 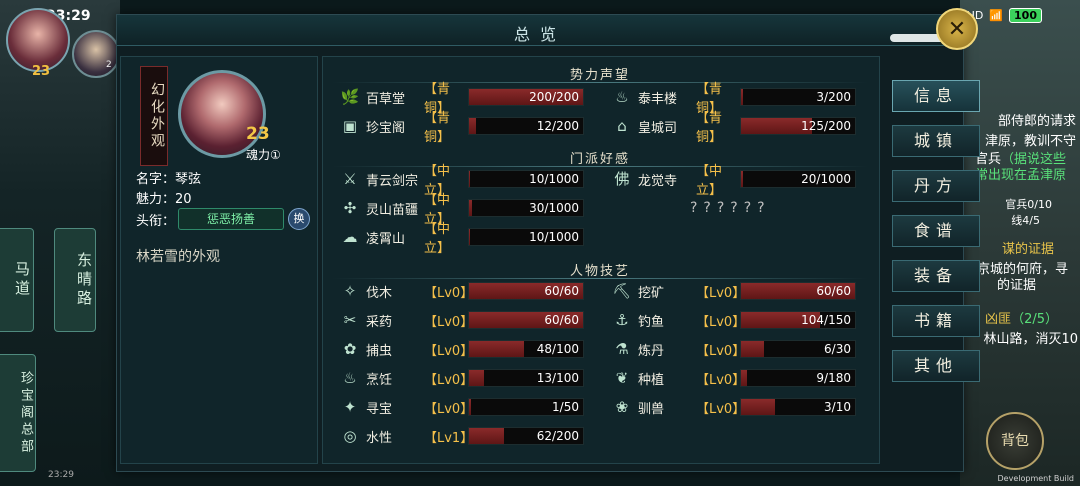 What do you see at coordinates (299, 219) in the screenshot?
I see `swap-title-icon: 换` at bounding box center [299, 219].